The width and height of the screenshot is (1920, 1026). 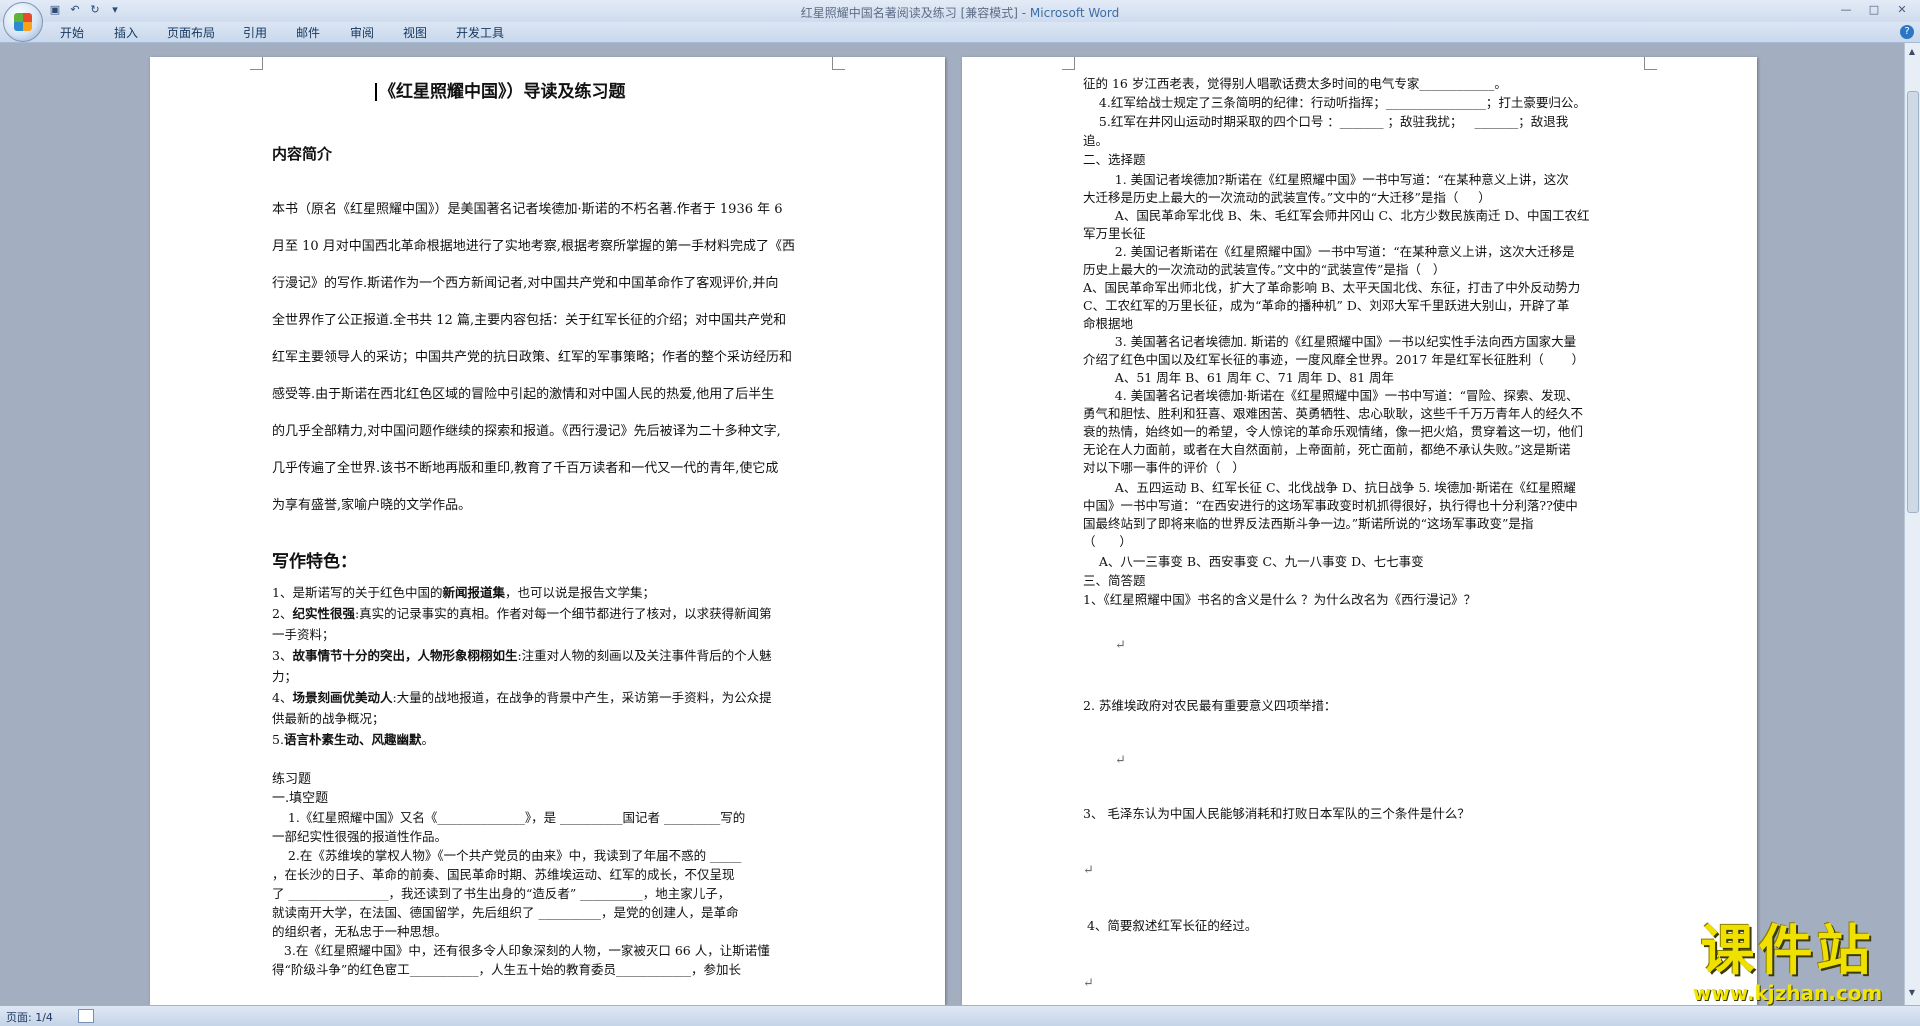 I want to click on choice-heading: 二、选择题, so click(x=1114, y=159).